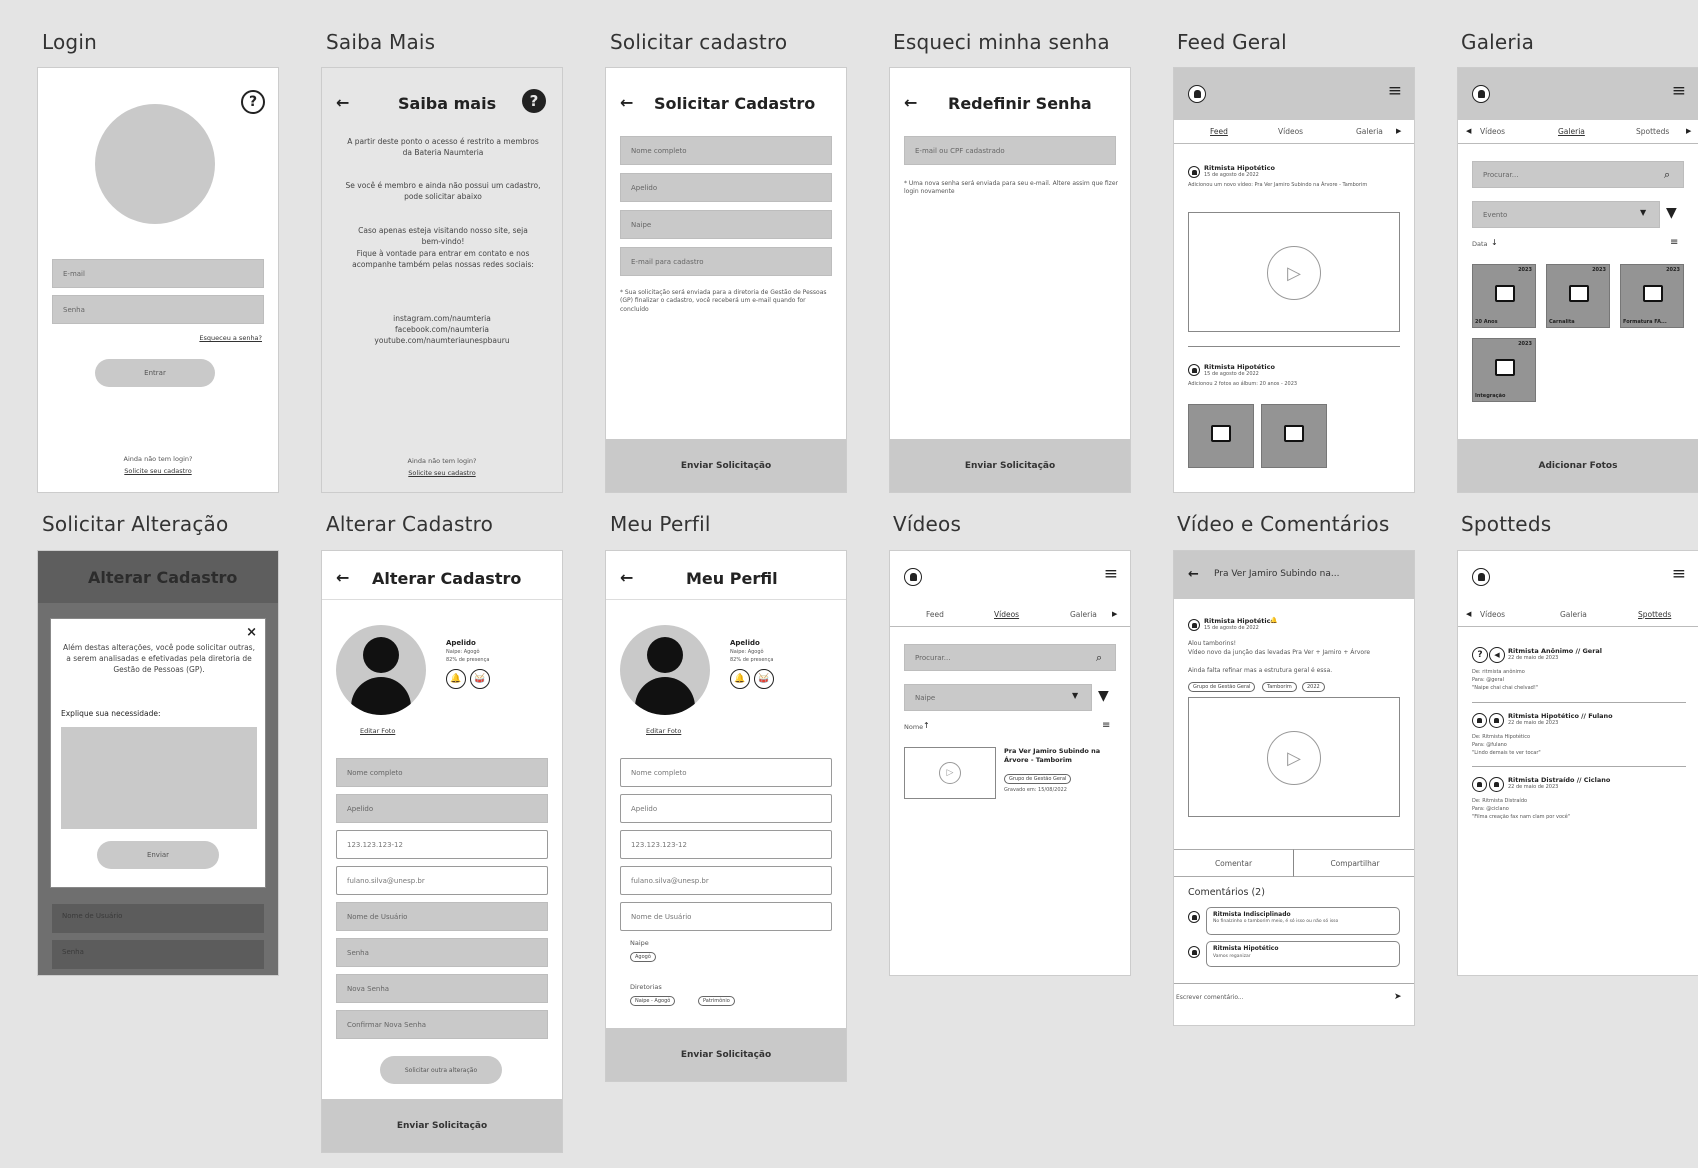 The height and width of the screenshot is (1168, 1698). Describe the element at coordinates (158, 273) in the screenshot. I see `email-field: E-mail` at that location.